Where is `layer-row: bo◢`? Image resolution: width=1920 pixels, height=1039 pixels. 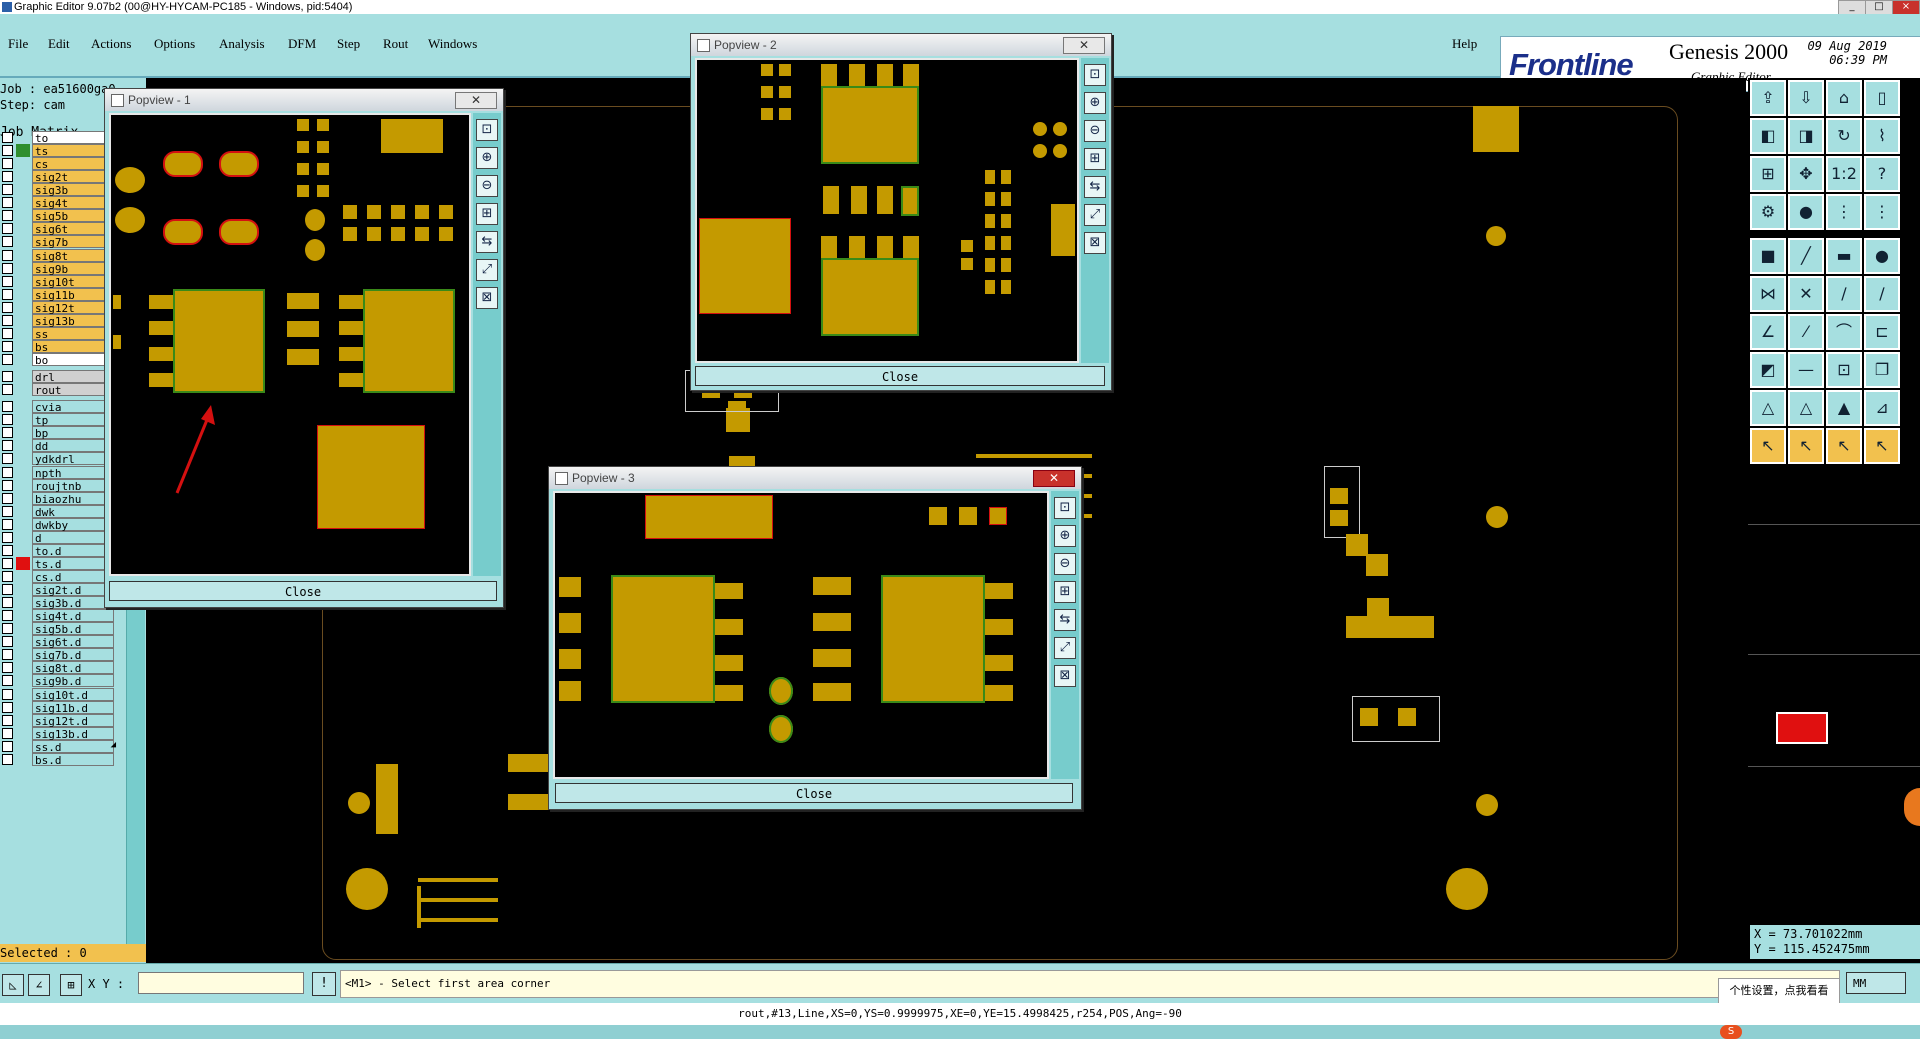
layer-row: bo◢ is located at coordinates (59, 359).